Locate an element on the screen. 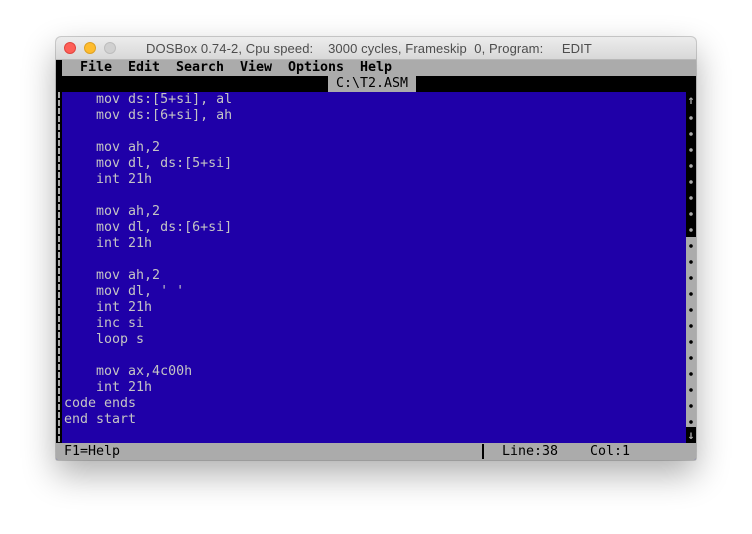 This screenshot has width=752, height=534. menu-bar: File Edit Search View Options Help is located at coordinates (376, 68).